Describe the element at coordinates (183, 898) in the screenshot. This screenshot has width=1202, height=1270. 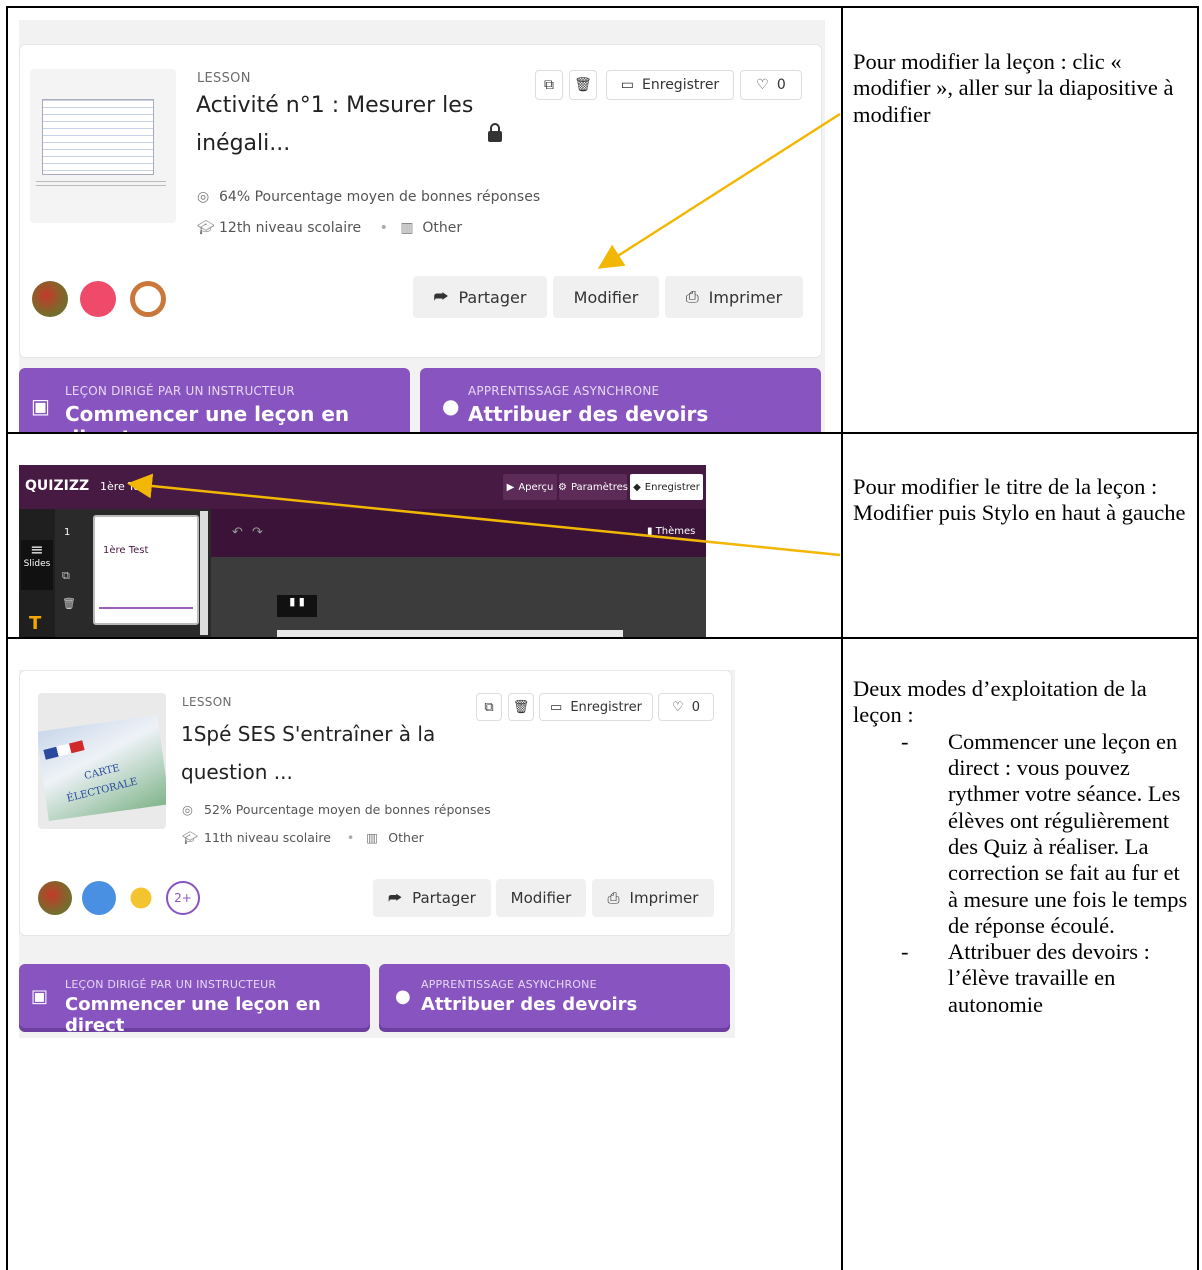
I see `more-avatars-badge: 2+` at that location.